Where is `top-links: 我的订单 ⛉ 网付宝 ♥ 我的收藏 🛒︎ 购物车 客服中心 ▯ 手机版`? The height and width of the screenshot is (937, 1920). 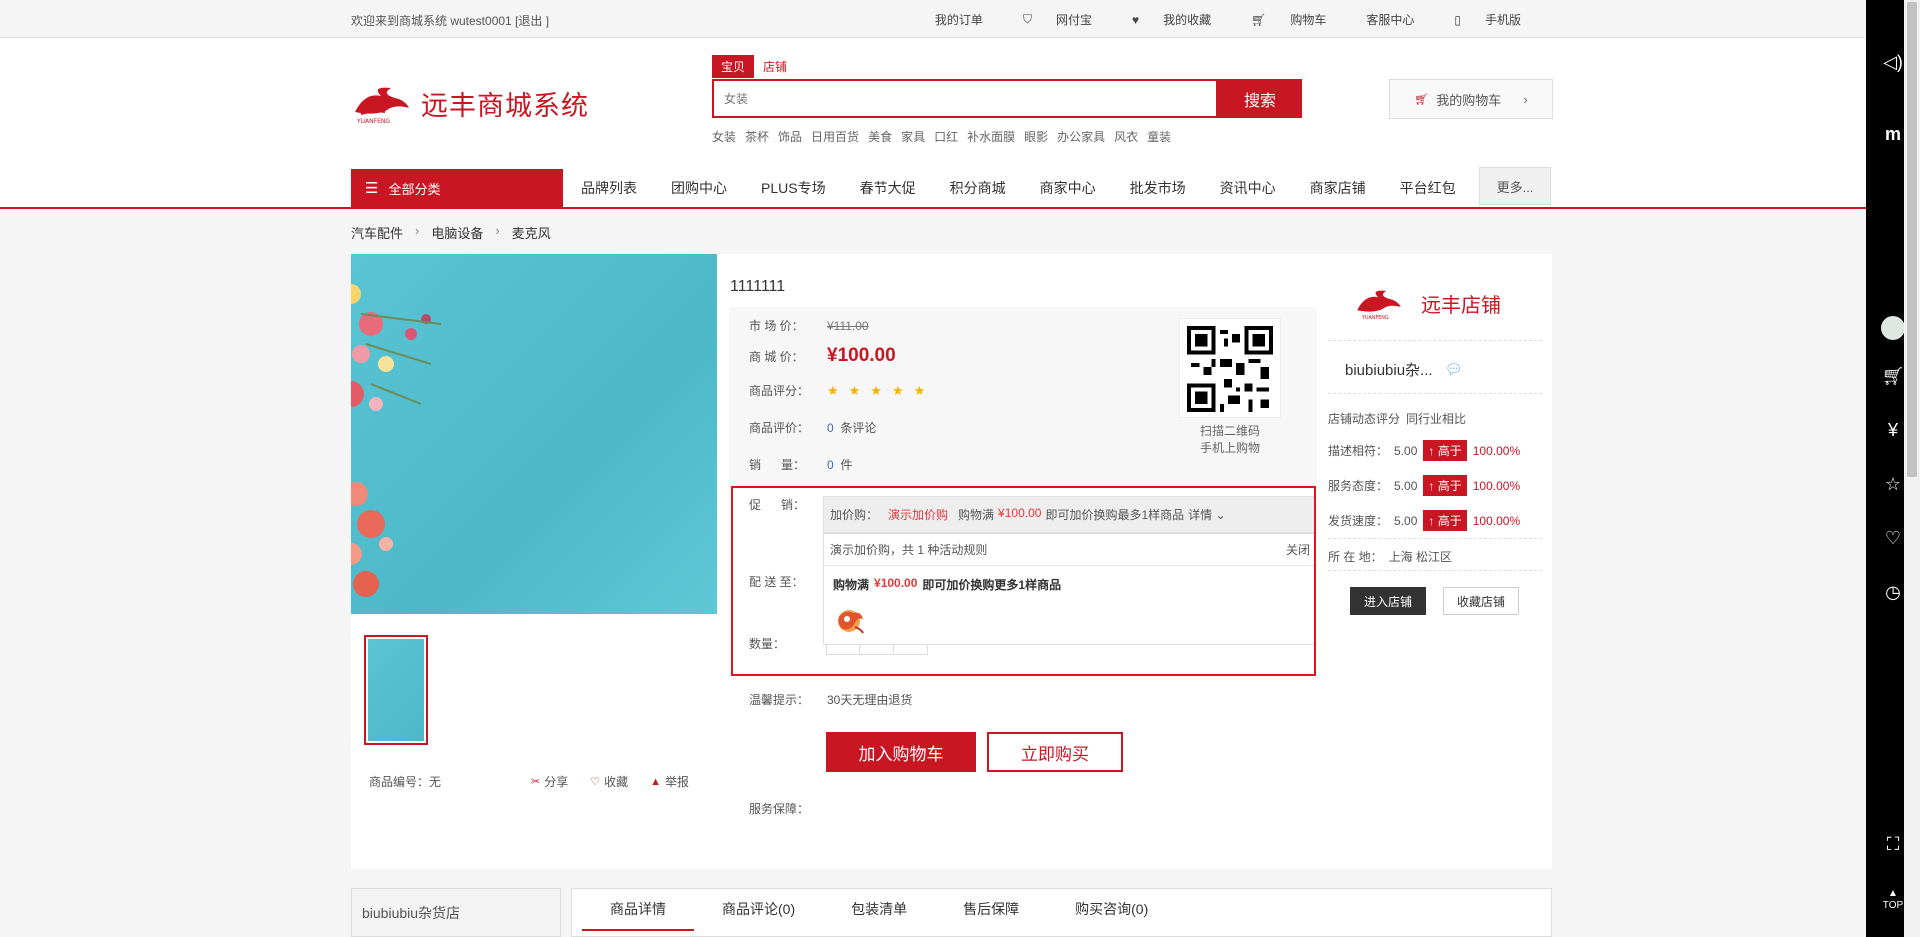 top-links: 我的订单 ⛉ 网付宝 ♥ 我的收藏 🛒︎ 购物车 客服中心 ▯ 手机版 is located at coordinates (1228, 19).